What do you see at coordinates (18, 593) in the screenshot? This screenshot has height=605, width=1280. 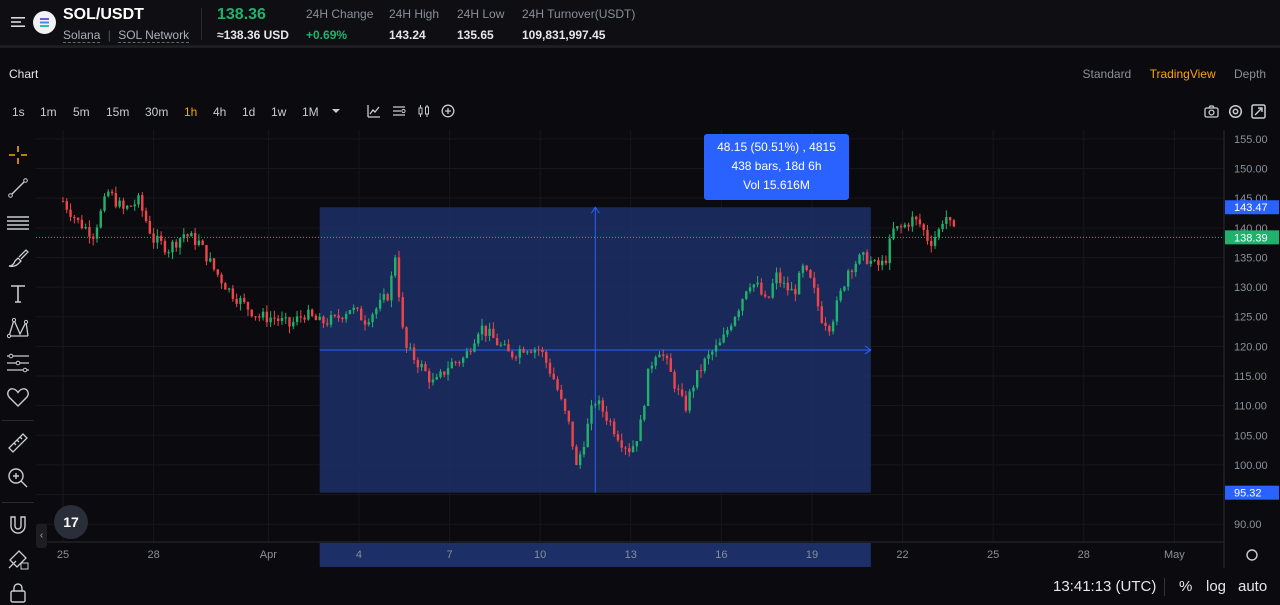 I see `lock-icon` at bounding box center [18, 593].